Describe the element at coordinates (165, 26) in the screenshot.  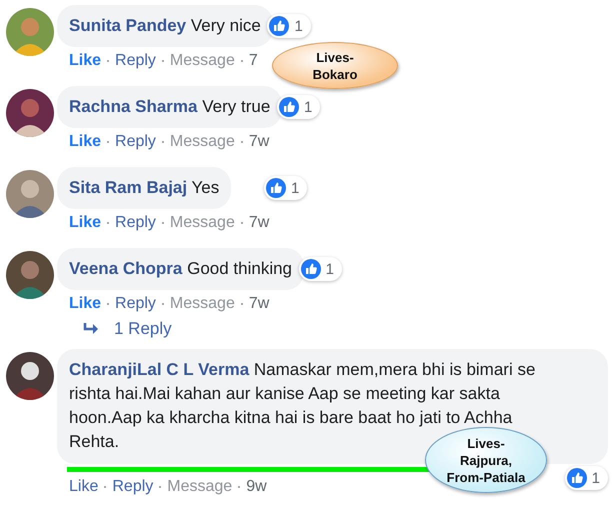
I see `comment-text: Sunita Pandey Very nice` at that location.